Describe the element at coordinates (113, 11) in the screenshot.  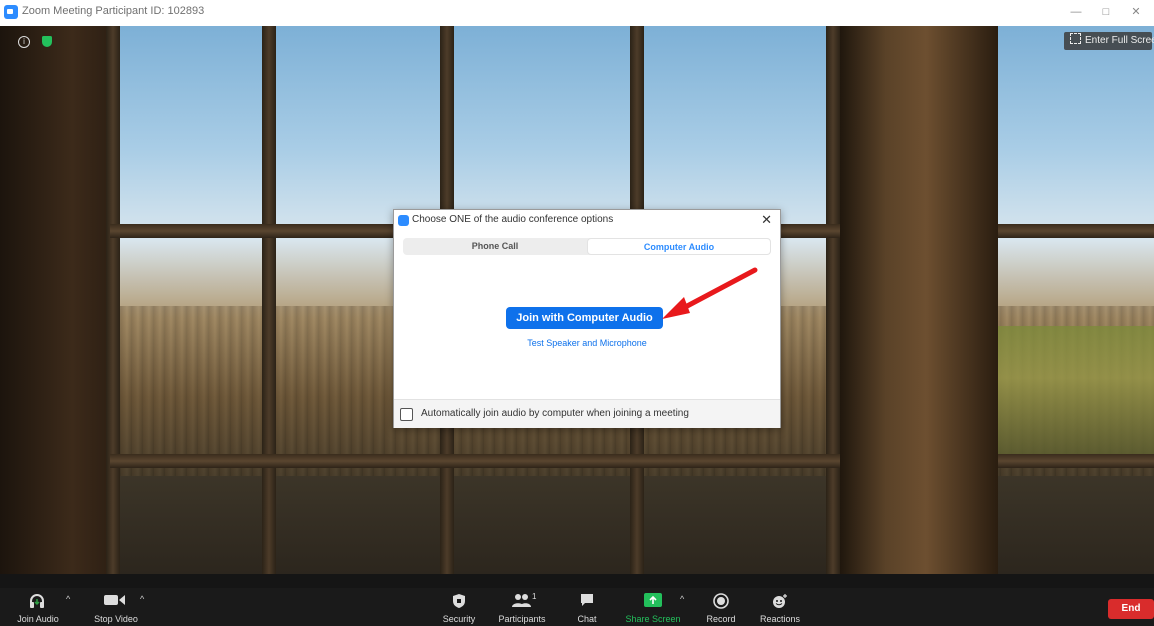
I see `window-title: Zoom Meeting Participant ID: 102893` at that location.